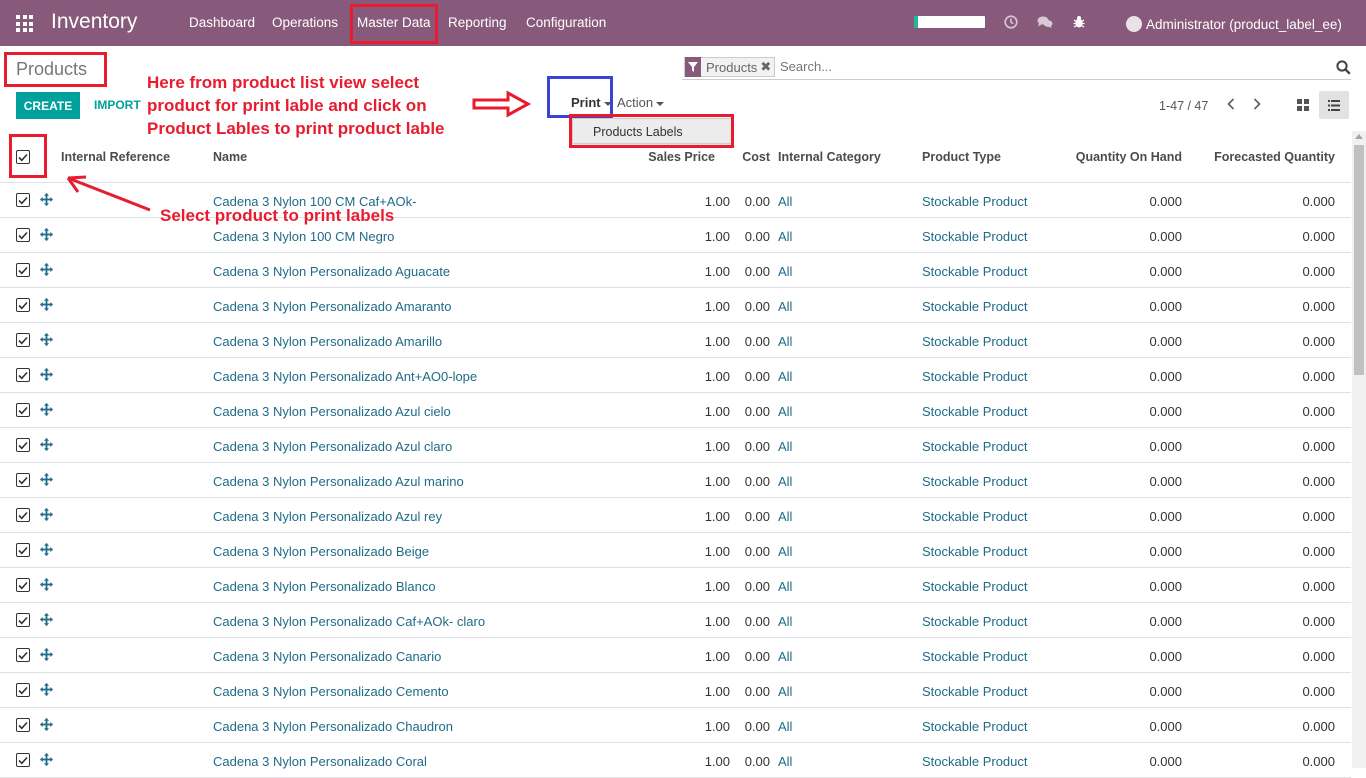 The width and height of the screenshot is (1366, 778). What do you see at coordinates (117, 105) in the screenshot?
I see `import-button: IMPORT` at bounding box center [117, 105].